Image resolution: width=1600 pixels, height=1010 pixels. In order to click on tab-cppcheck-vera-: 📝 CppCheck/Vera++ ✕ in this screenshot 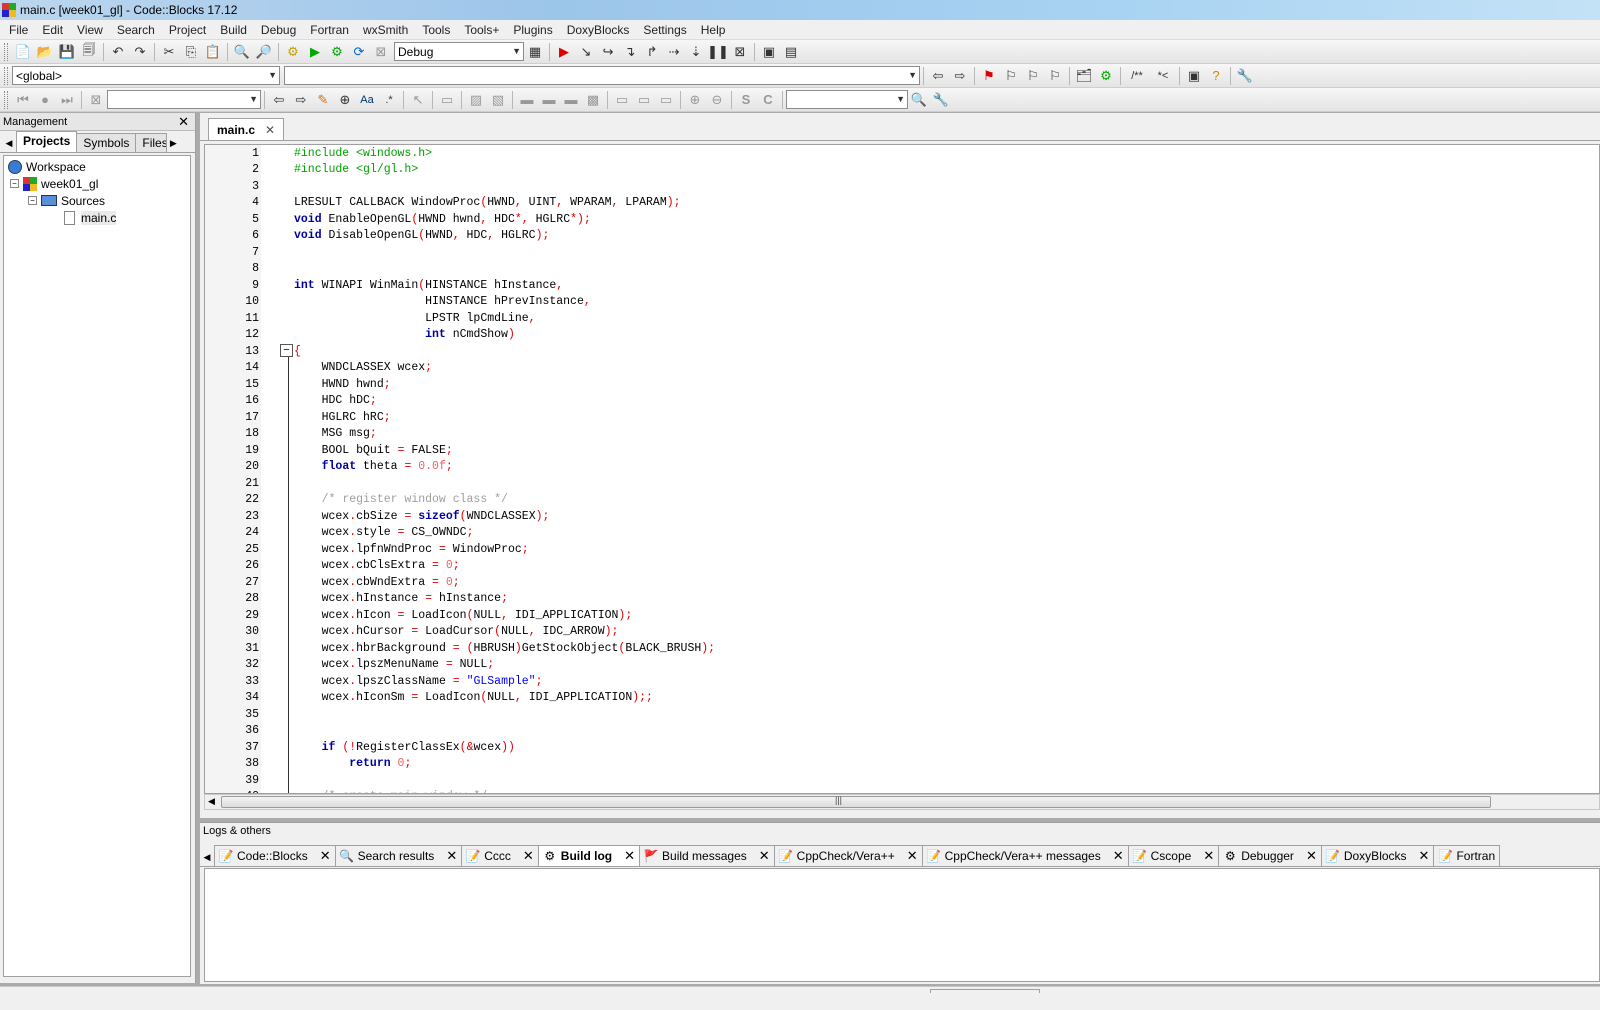, I will do `click(848, 855)`.